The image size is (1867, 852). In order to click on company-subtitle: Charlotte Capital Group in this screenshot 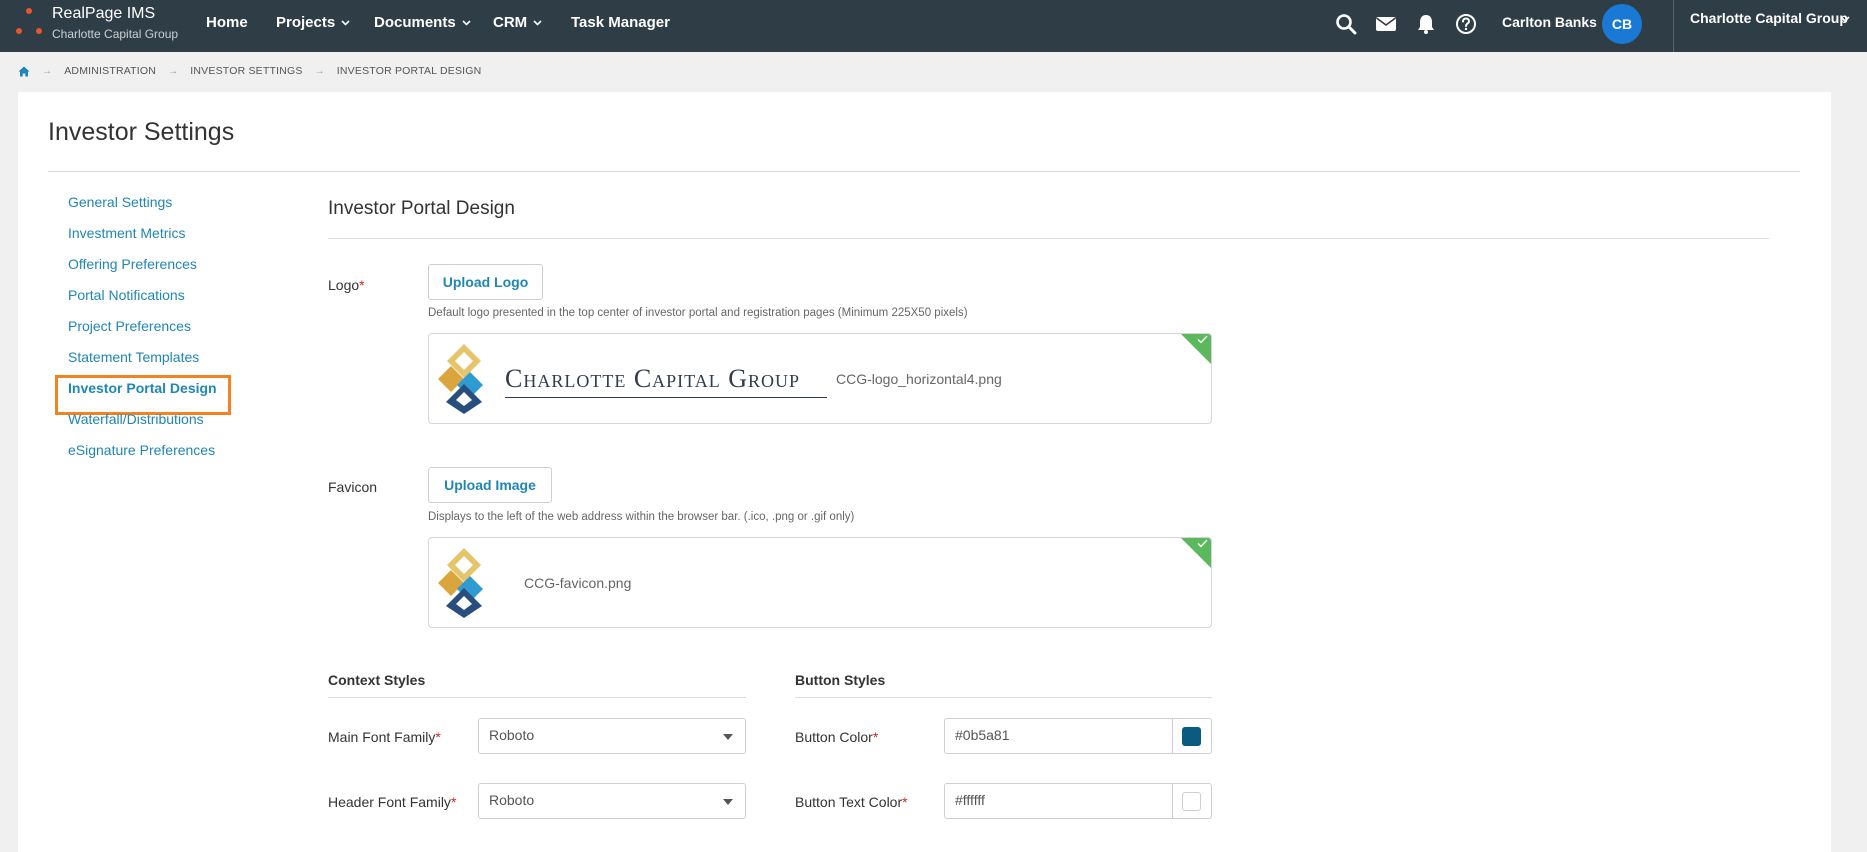, I will do `click(115, 34)`.